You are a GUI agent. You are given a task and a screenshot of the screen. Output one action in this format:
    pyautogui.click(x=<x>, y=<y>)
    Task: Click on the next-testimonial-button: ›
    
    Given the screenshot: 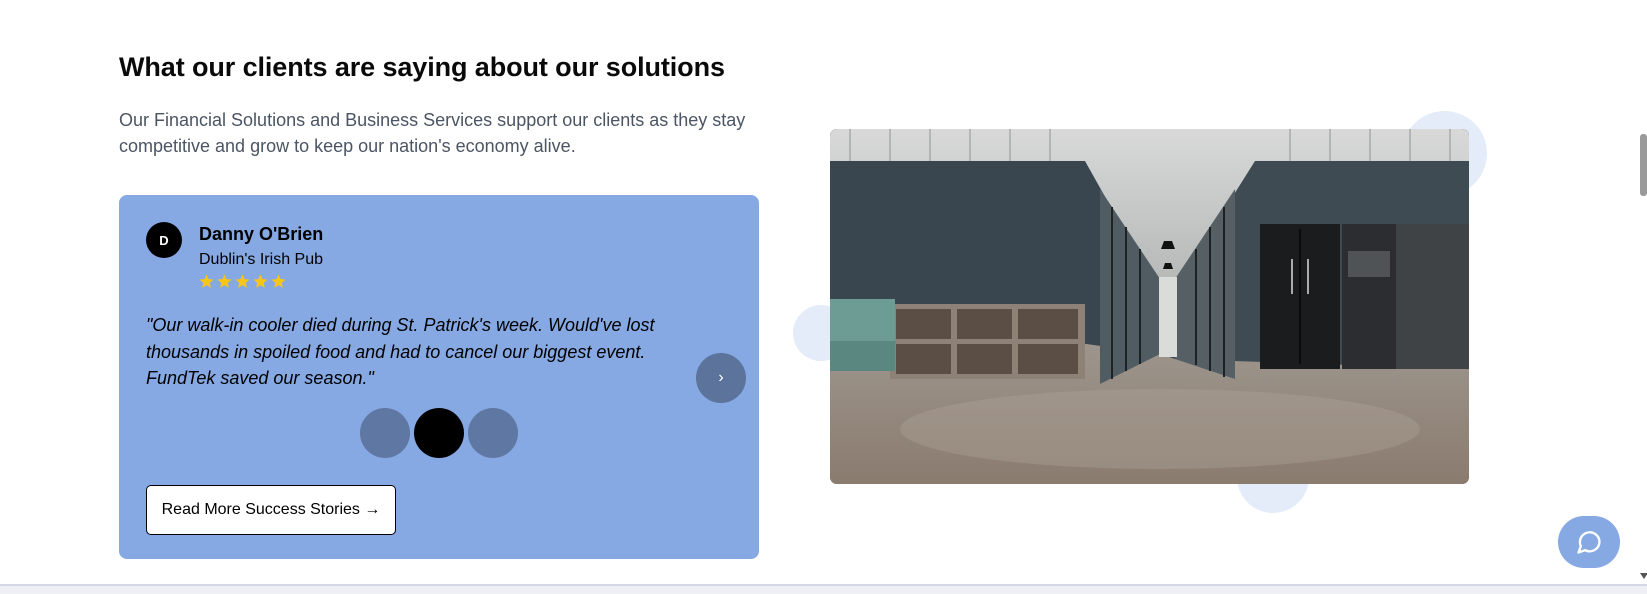 What is the action you would take?
    pyautogui.click(x=721, y=378)
    